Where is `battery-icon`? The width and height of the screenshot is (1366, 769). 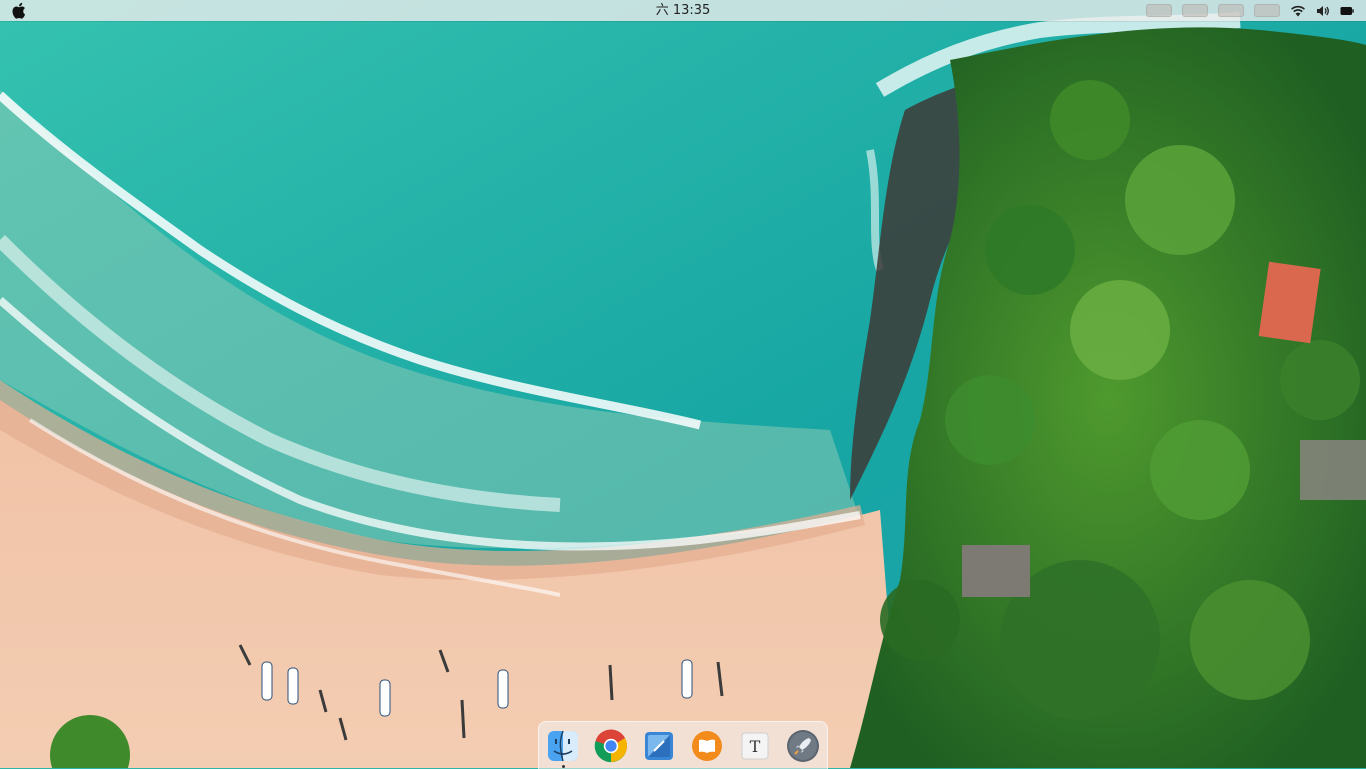 battery-icon is located at coordinates (1347, 10).